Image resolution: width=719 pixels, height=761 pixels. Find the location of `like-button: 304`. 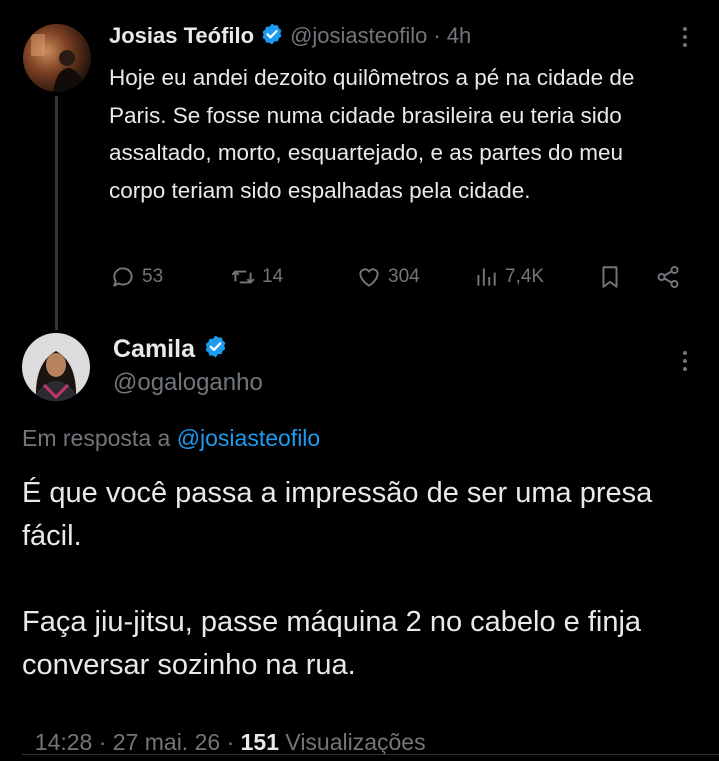

like-button: 304 is located at coordinates (388, 277).